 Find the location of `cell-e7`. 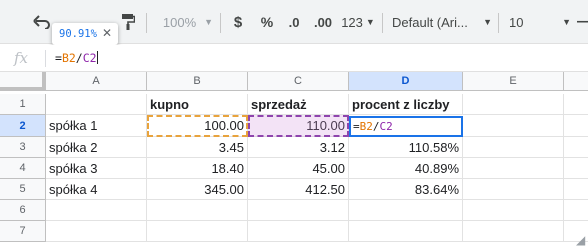

cell-e7 is located at coordinates (513, 231).